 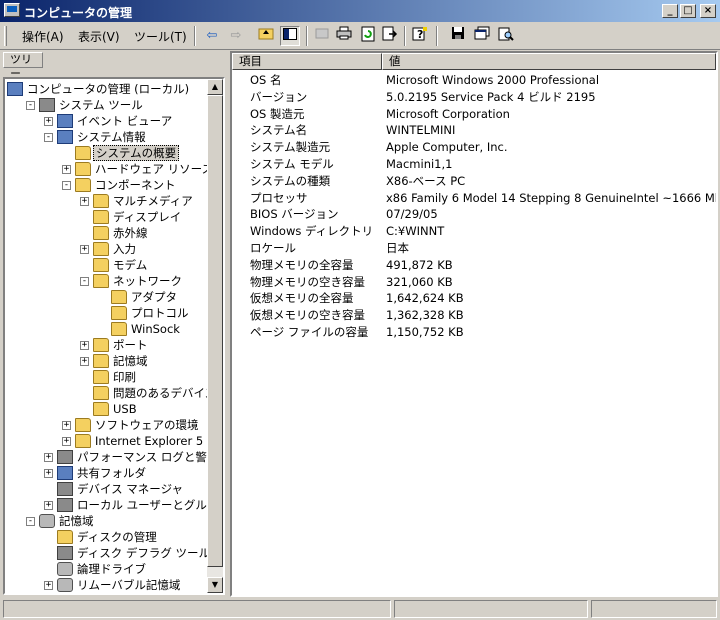 What do you see at coordinates (390, 36) in the screenshot?
I see `export-list-icon` at bounding box center [390, 36].